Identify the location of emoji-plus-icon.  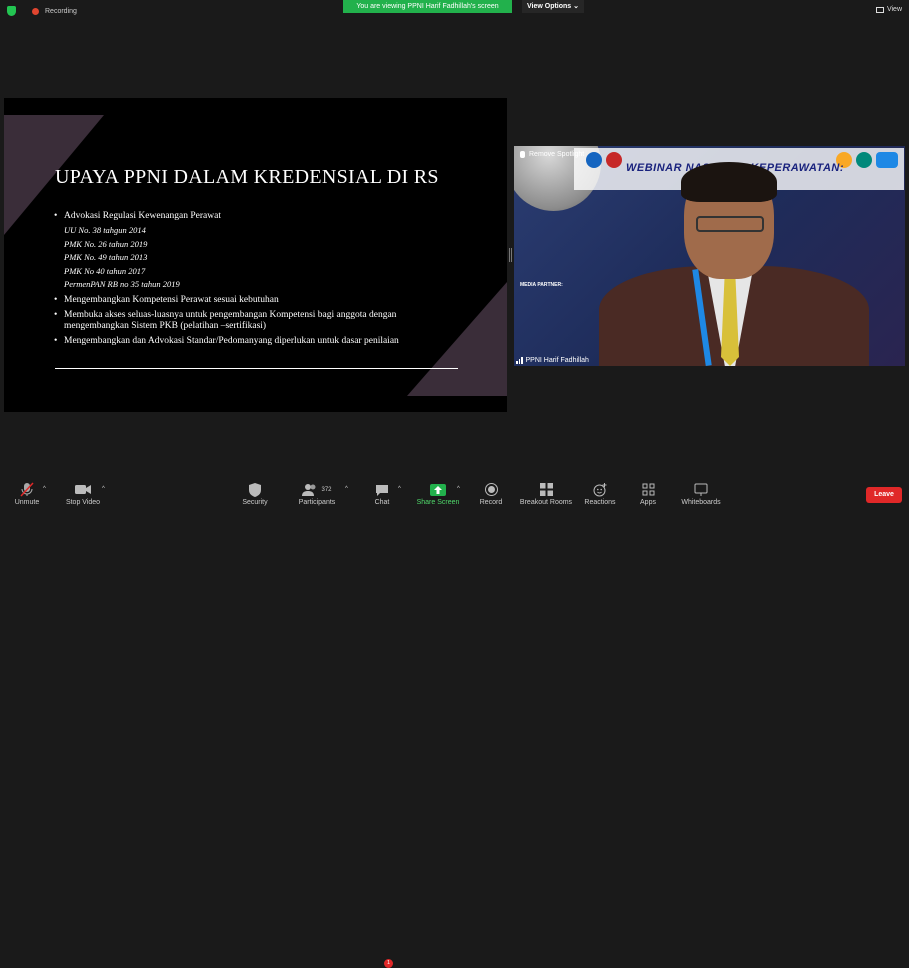
(600, 489).